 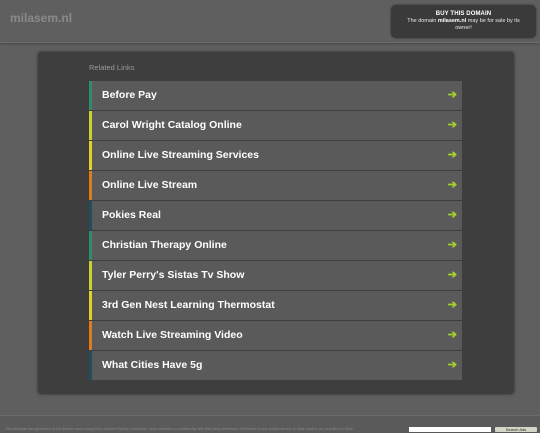 What do you see at coordinates (172, 335) in the screenshot?
I see `related-link-label: Watch Live Streaming Video` at bounding box center [172, 335].